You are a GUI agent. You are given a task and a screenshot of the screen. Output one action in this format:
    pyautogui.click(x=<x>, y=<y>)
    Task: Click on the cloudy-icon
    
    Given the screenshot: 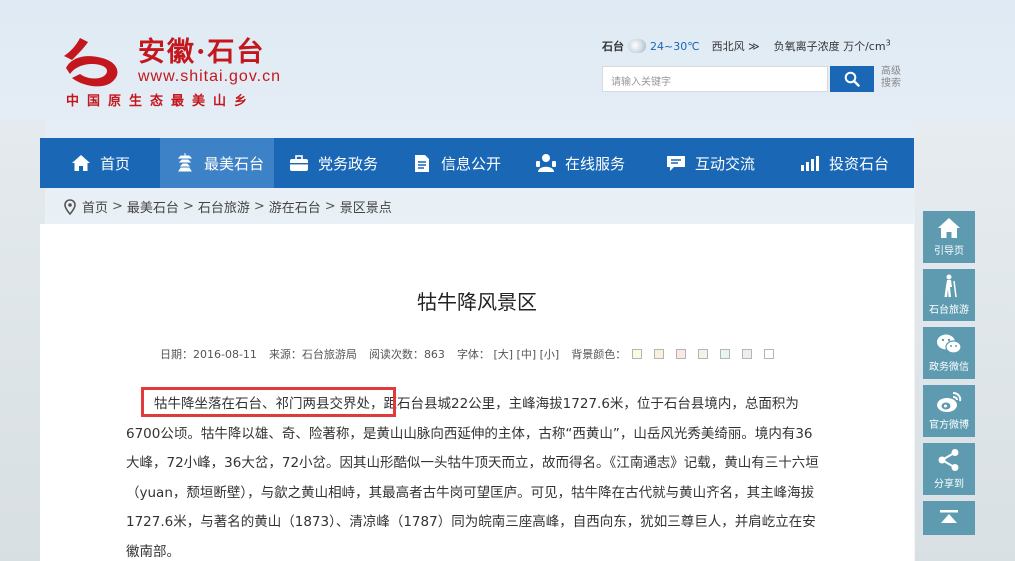 What is the action you would take?
    pyautogui.click(x=637, y=46)
    